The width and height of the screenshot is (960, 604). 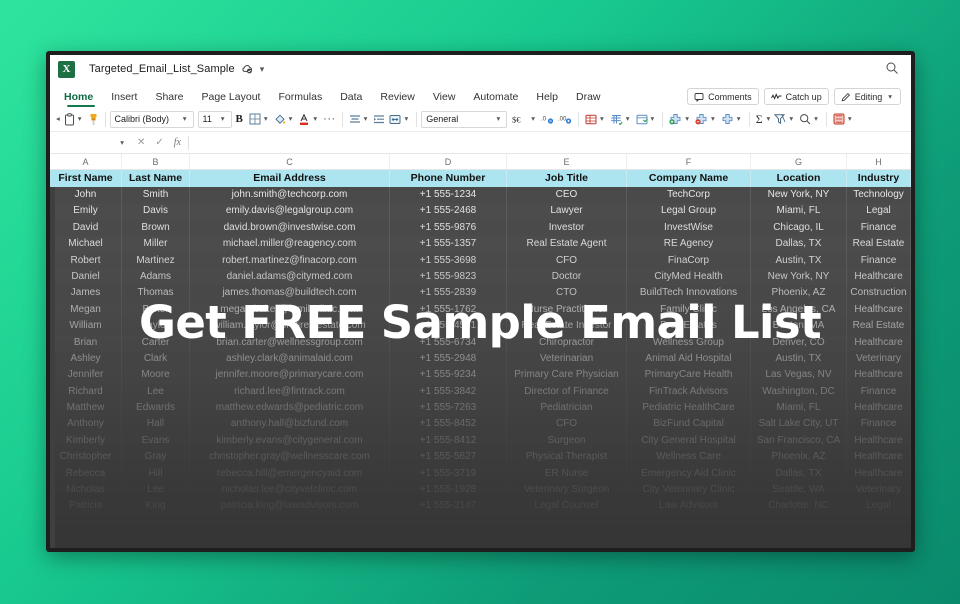 What do you see at coordinates (448, 474) in the screenshot?
I see `table-cell: +1 555-3719` at bounding box center [448, 474].